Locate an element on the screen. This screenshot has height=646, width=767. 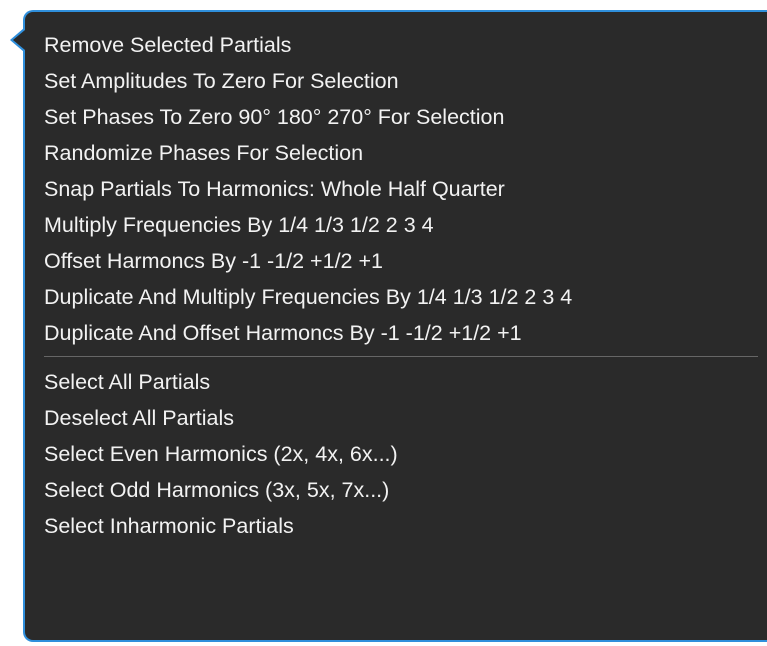
menu-item-select-odd-harmonics: Select Odd Harmonics (3x, 5x, 7x...) is located at coordinates (405, 491).